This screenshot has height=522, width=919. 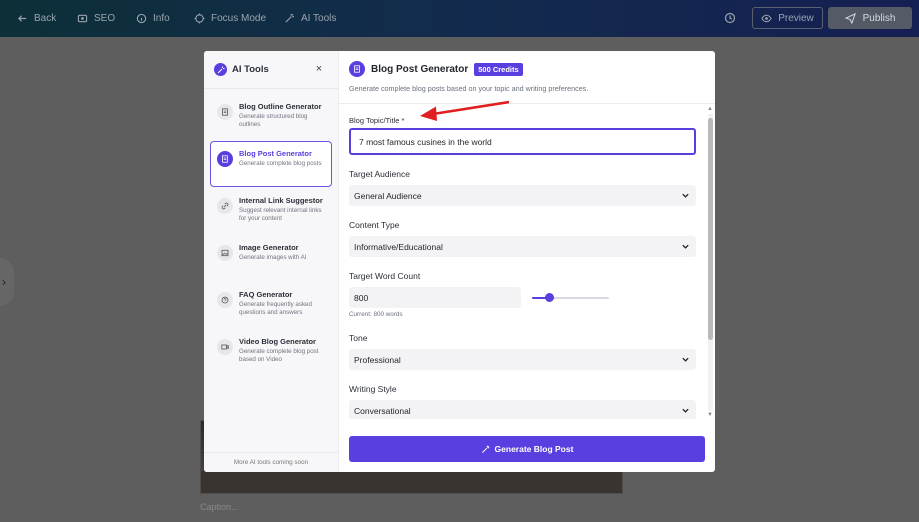 What do you see at coordinates (379, 174) in the screenshot?
I see `audience-label: Target Audience` at bounding box center [379, 174].